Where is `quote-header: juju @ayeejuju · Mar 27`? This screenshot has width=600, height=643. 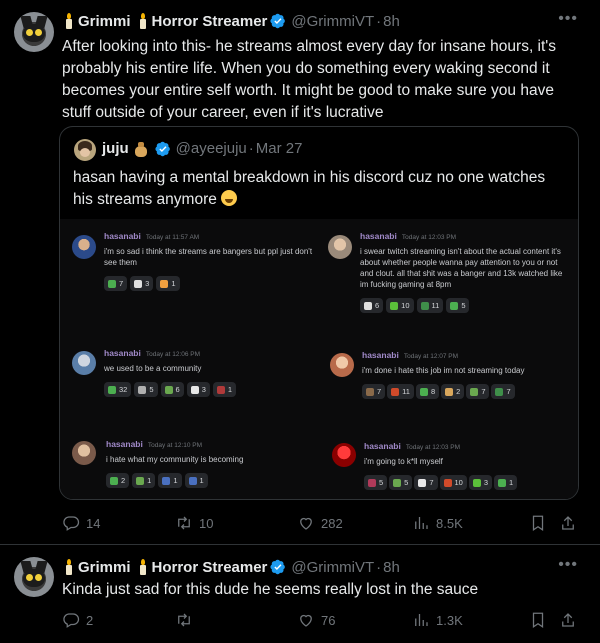
quote-header: juju @ayeejuju · Mar 27 is located at coordinates (202, 148).